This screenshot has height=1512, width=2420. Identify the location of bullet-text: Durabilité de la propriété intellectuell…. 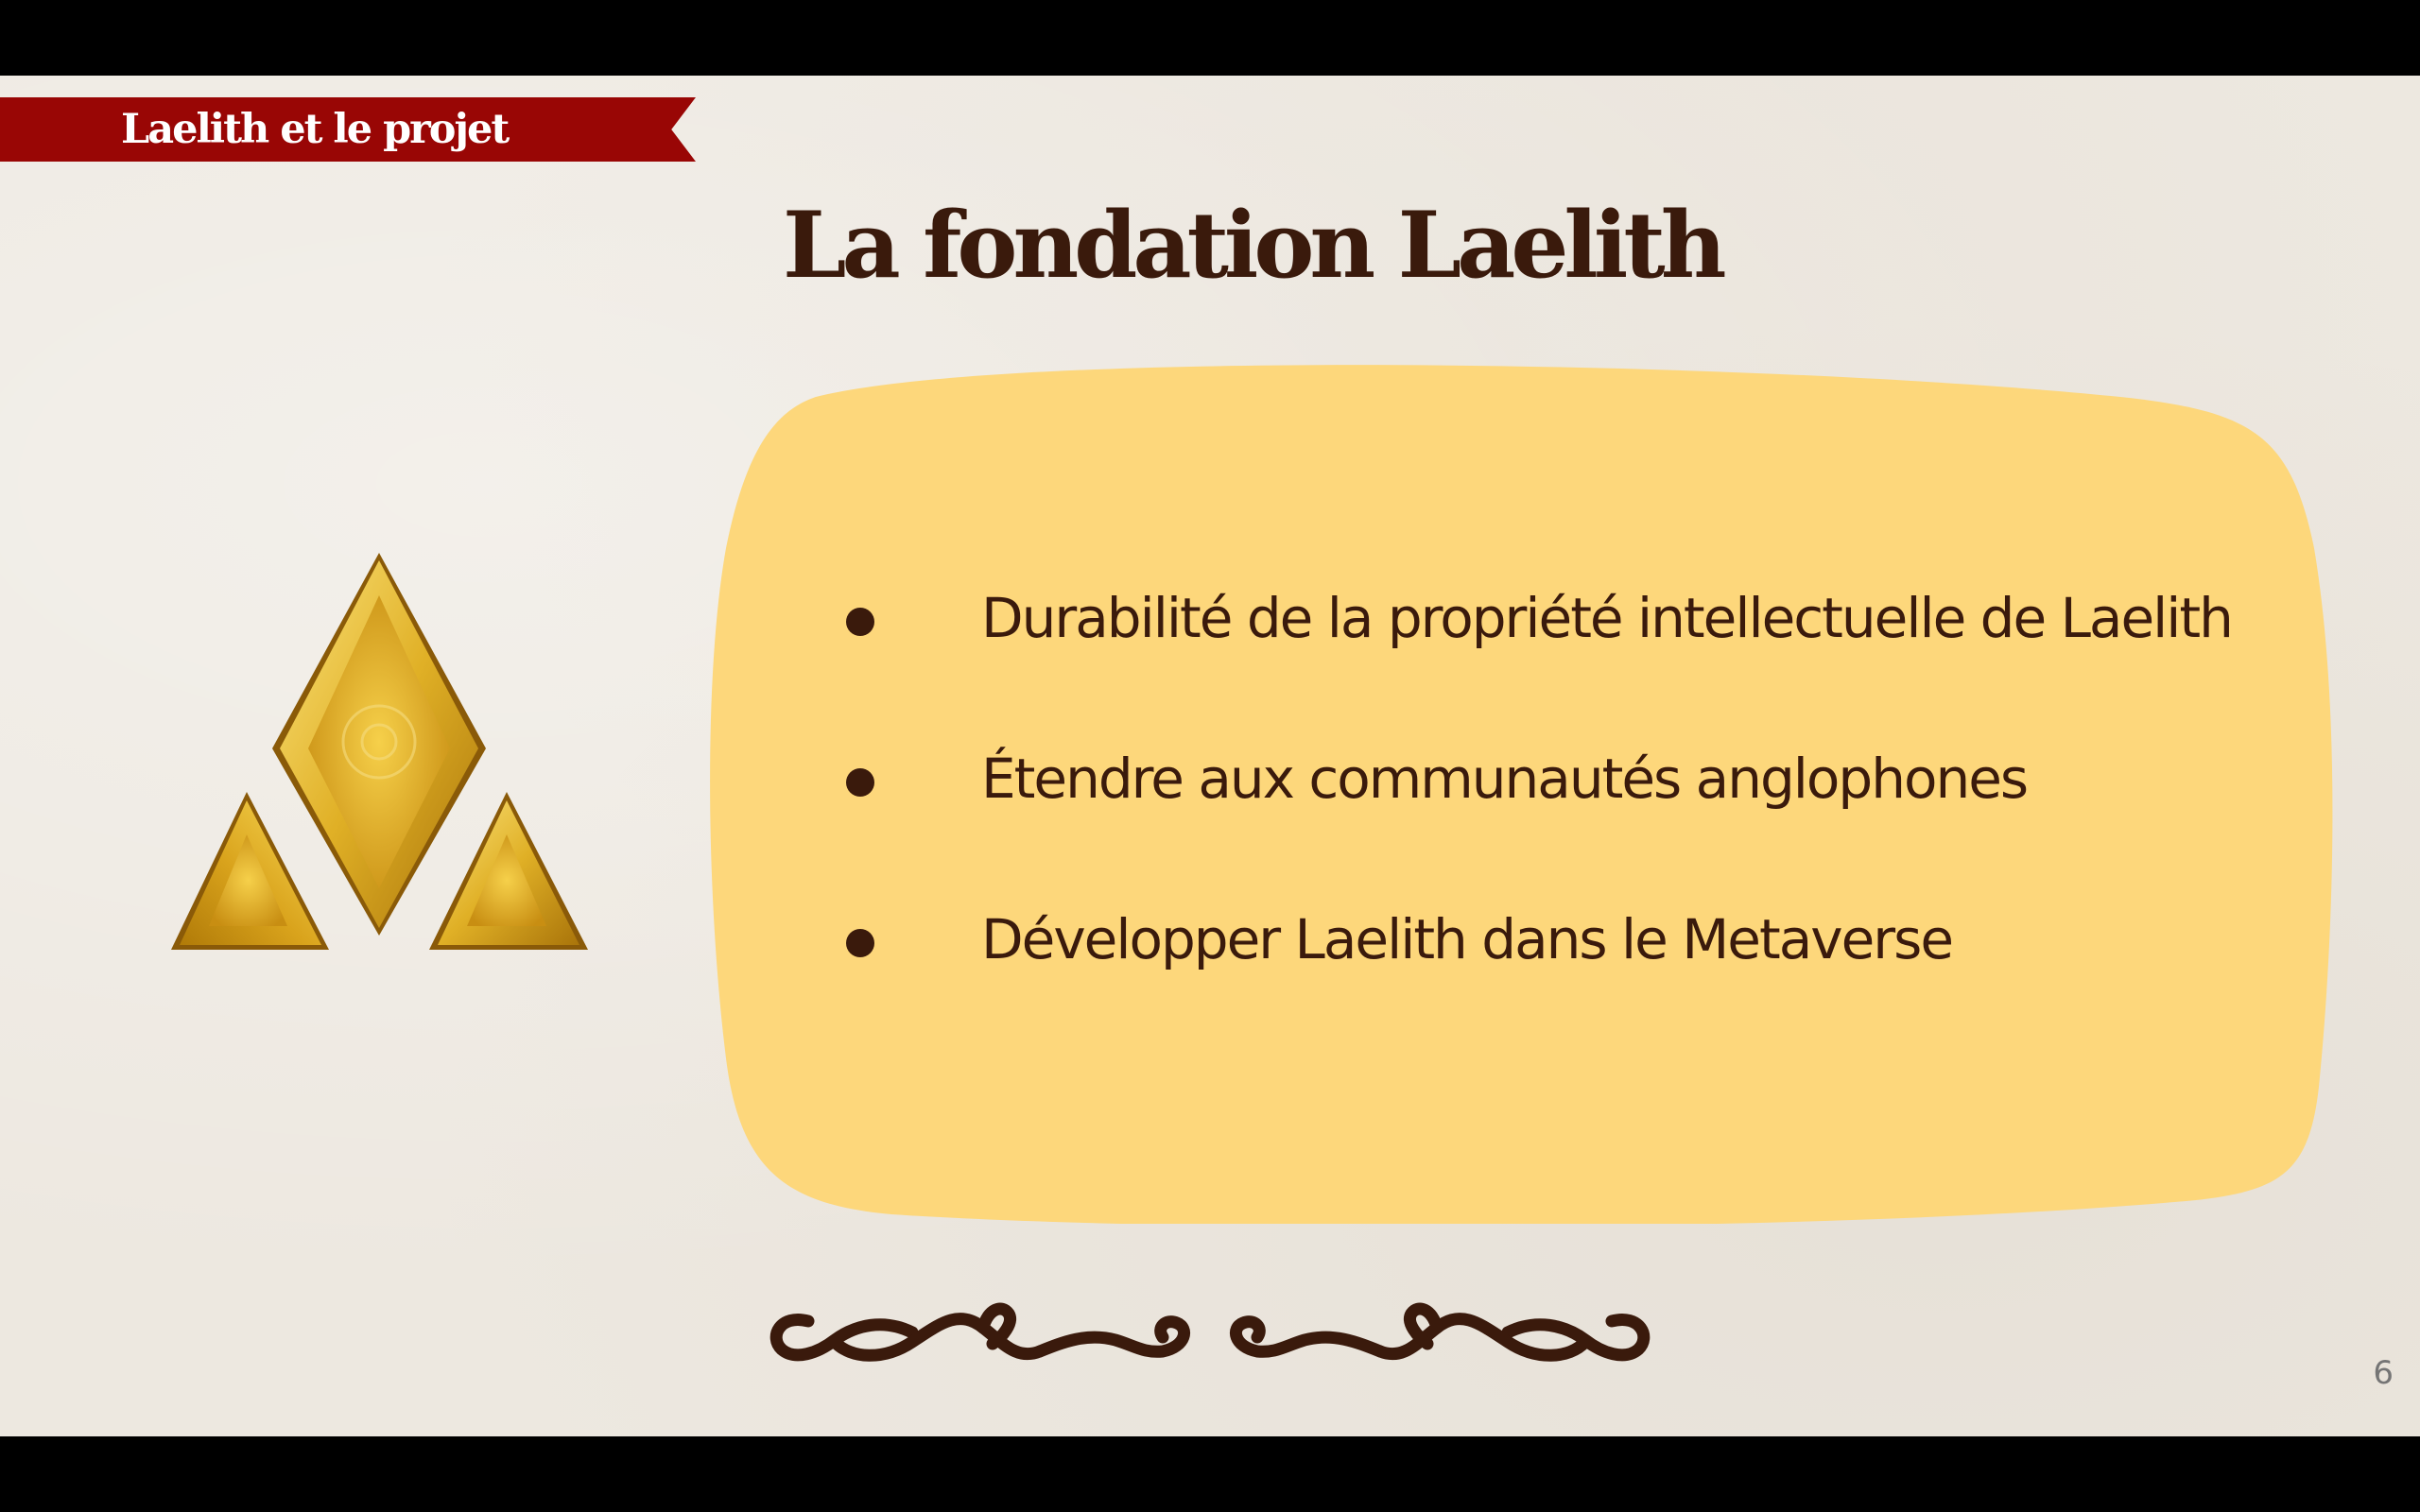
(1608, 618).